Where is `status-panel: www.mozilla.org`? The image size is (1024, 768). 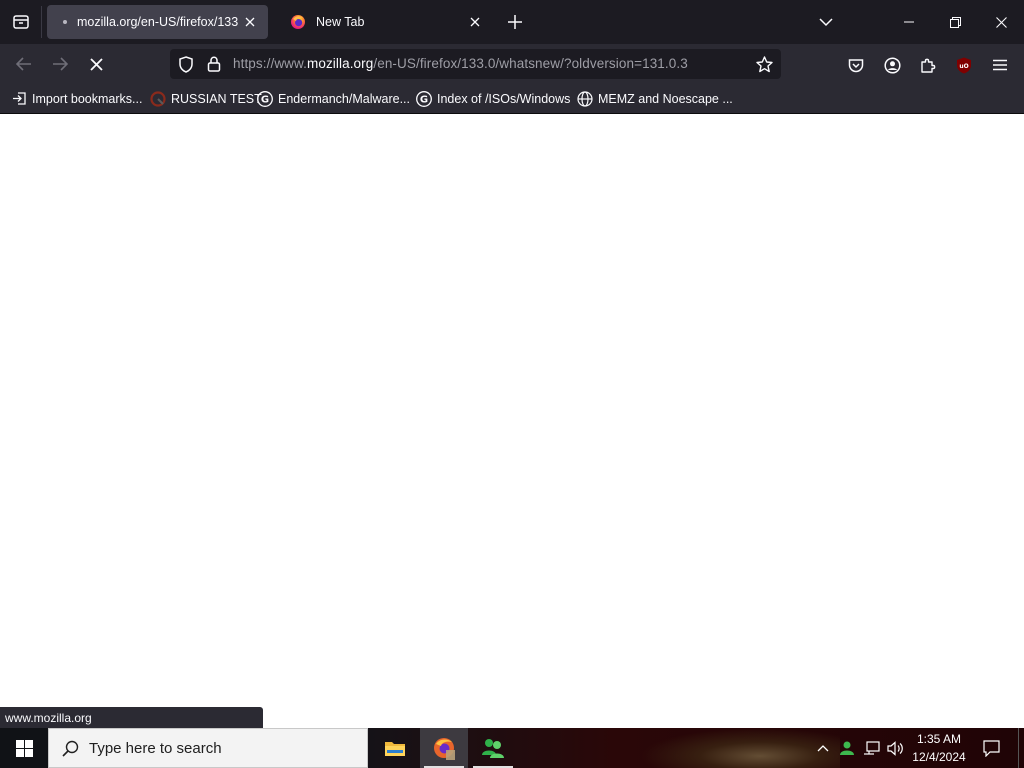 status-panel: www.mozilla.org is located at coordinates (131, 717).